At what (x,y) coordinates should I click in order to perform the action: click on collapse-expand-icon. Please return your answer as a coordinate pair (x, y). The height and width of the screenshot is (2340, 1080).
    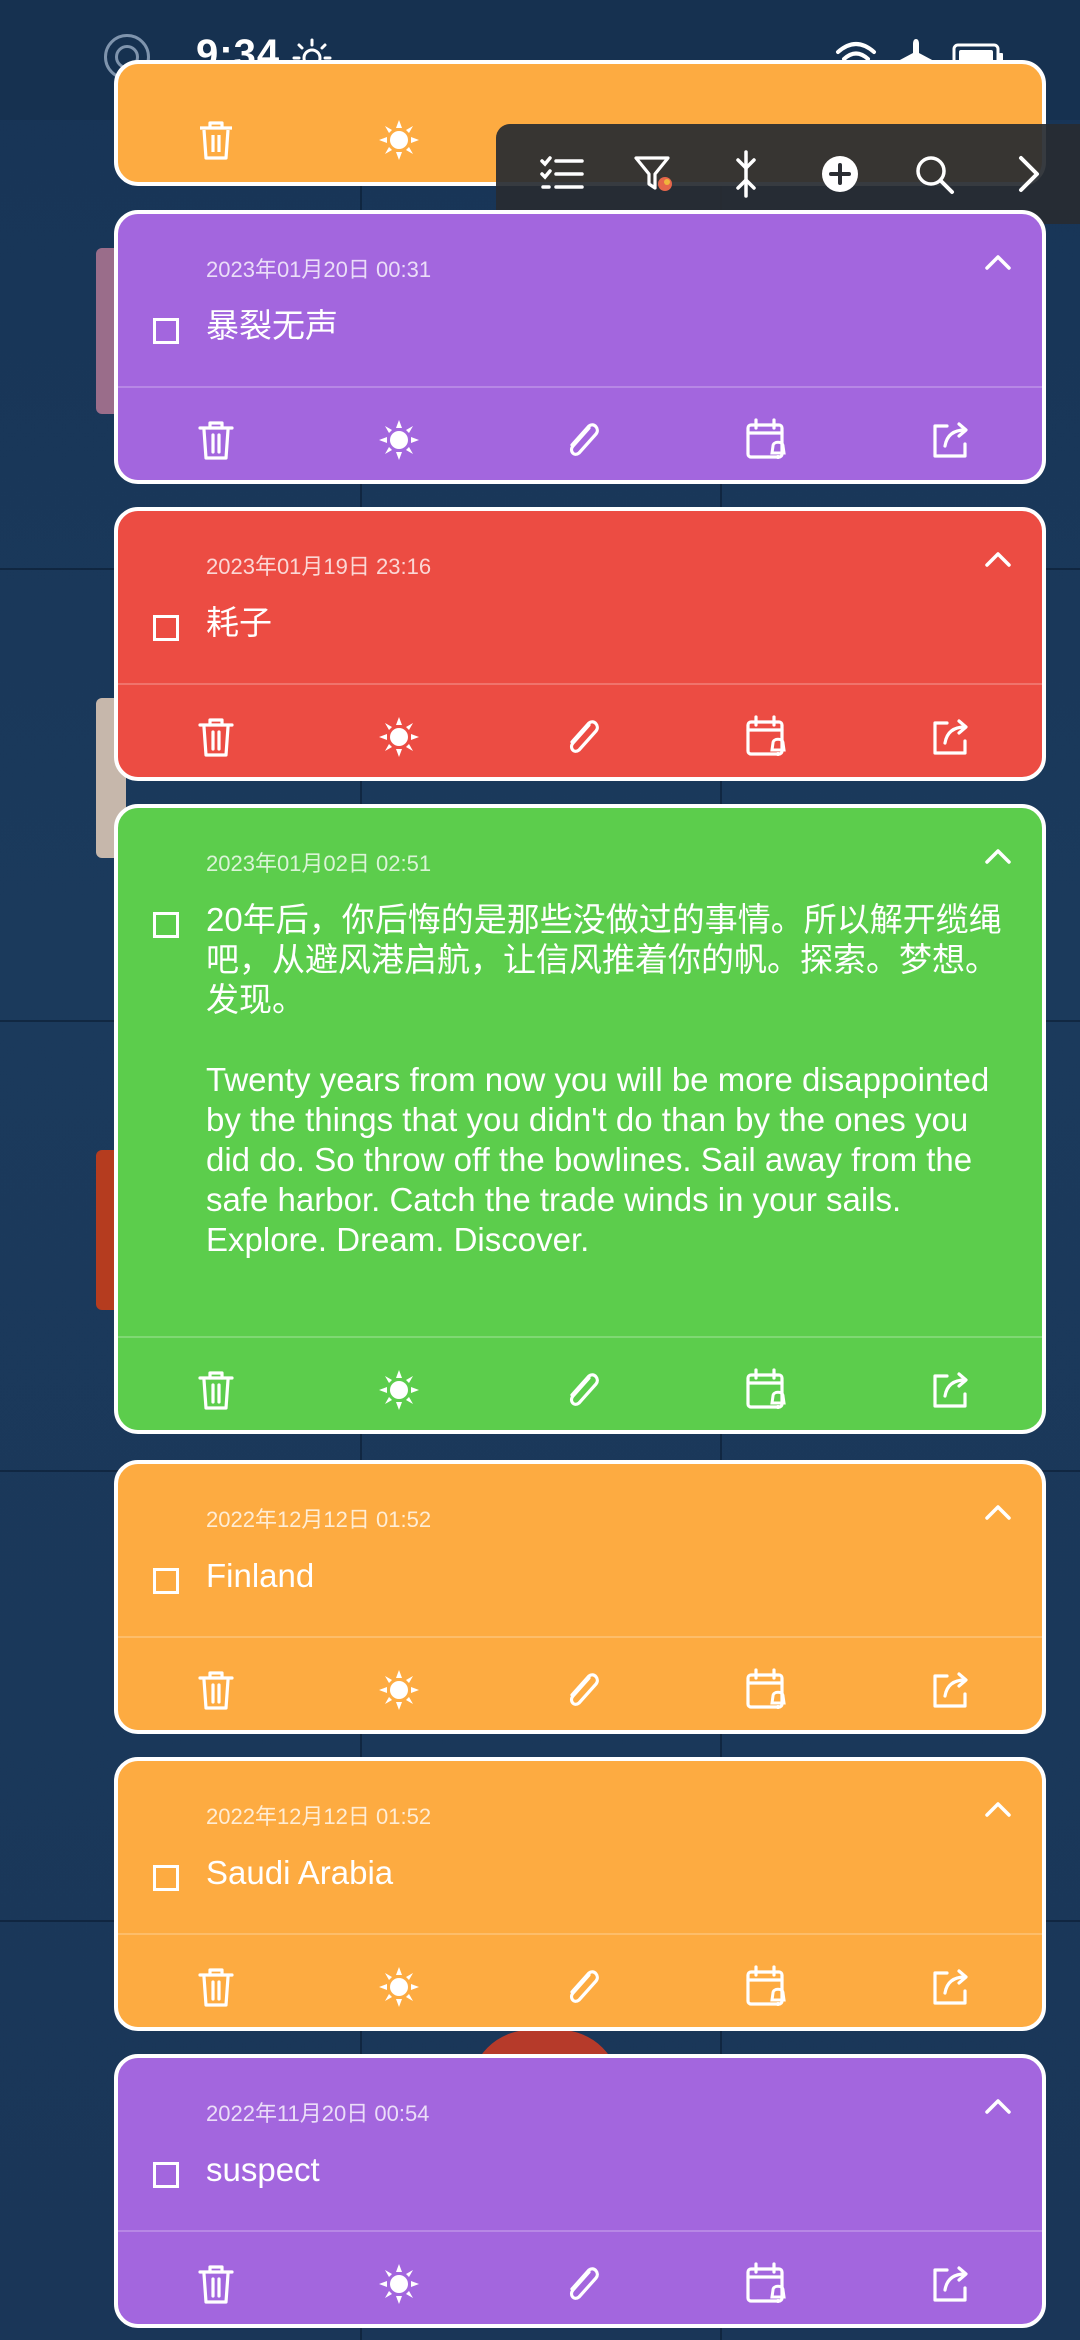
    Looking at the image, I should click on (746, 174).